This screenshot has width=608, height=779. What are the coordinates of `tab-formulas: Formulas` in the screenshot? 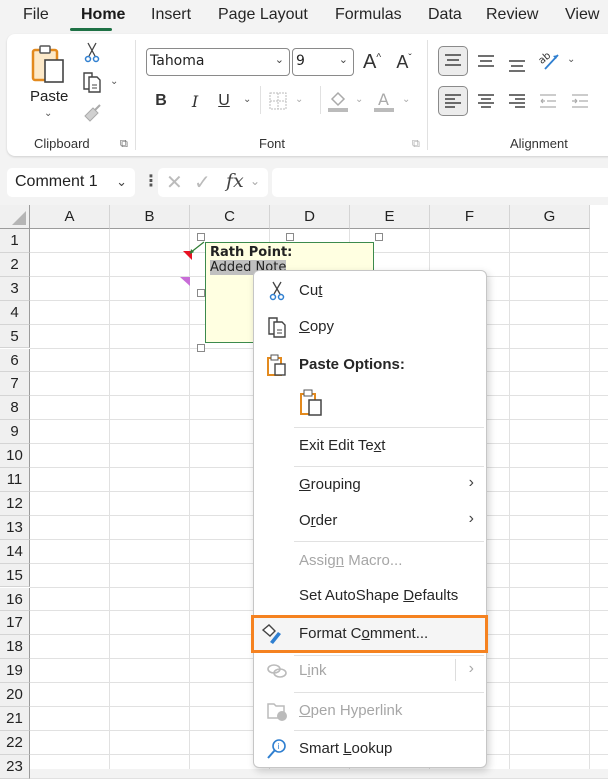 It's located at (368, 15).